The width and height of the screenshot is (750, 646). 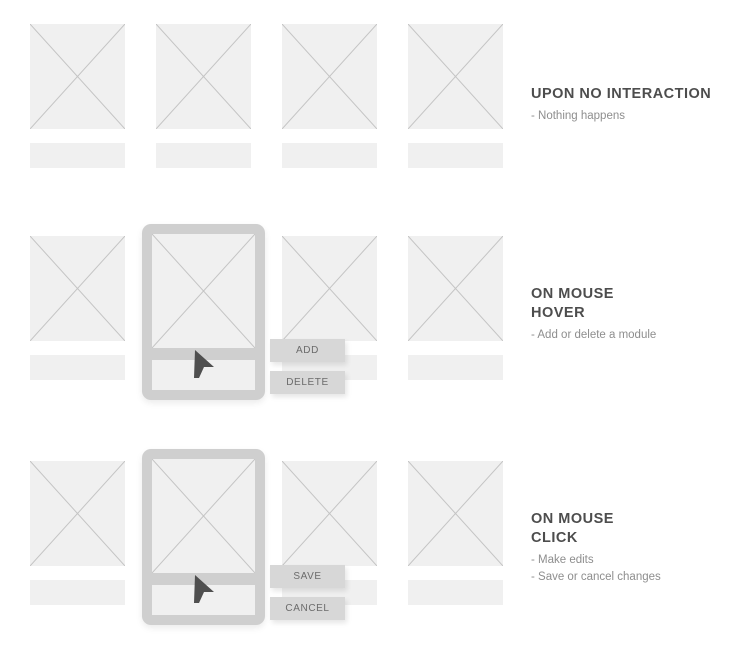 What do you see at coordinates (578, 116) in the screenshot?
I see `annotation-bullet: - Nothing happens` at bounding box center [578, 116].